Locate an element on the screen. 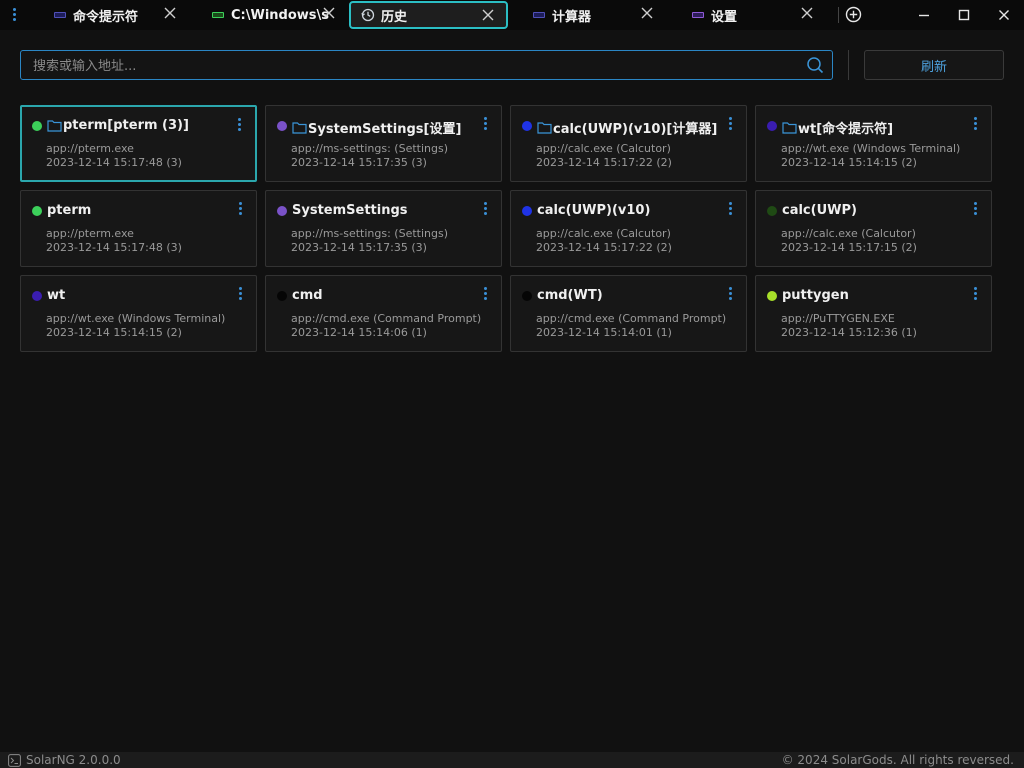 This screenshot has width=1024, height=768. toolbar-divider is located at coordinates (848, 65).